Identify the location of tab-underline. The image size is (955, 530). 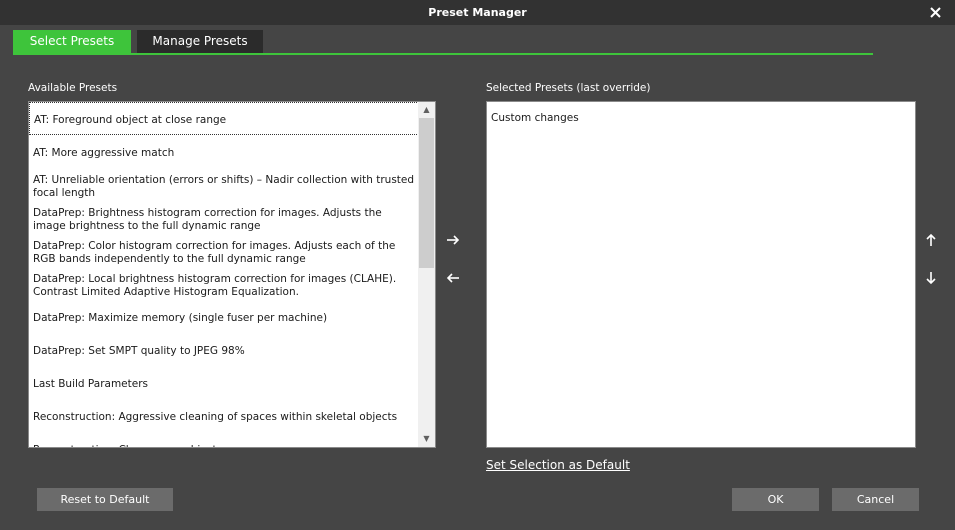
(443, 54).